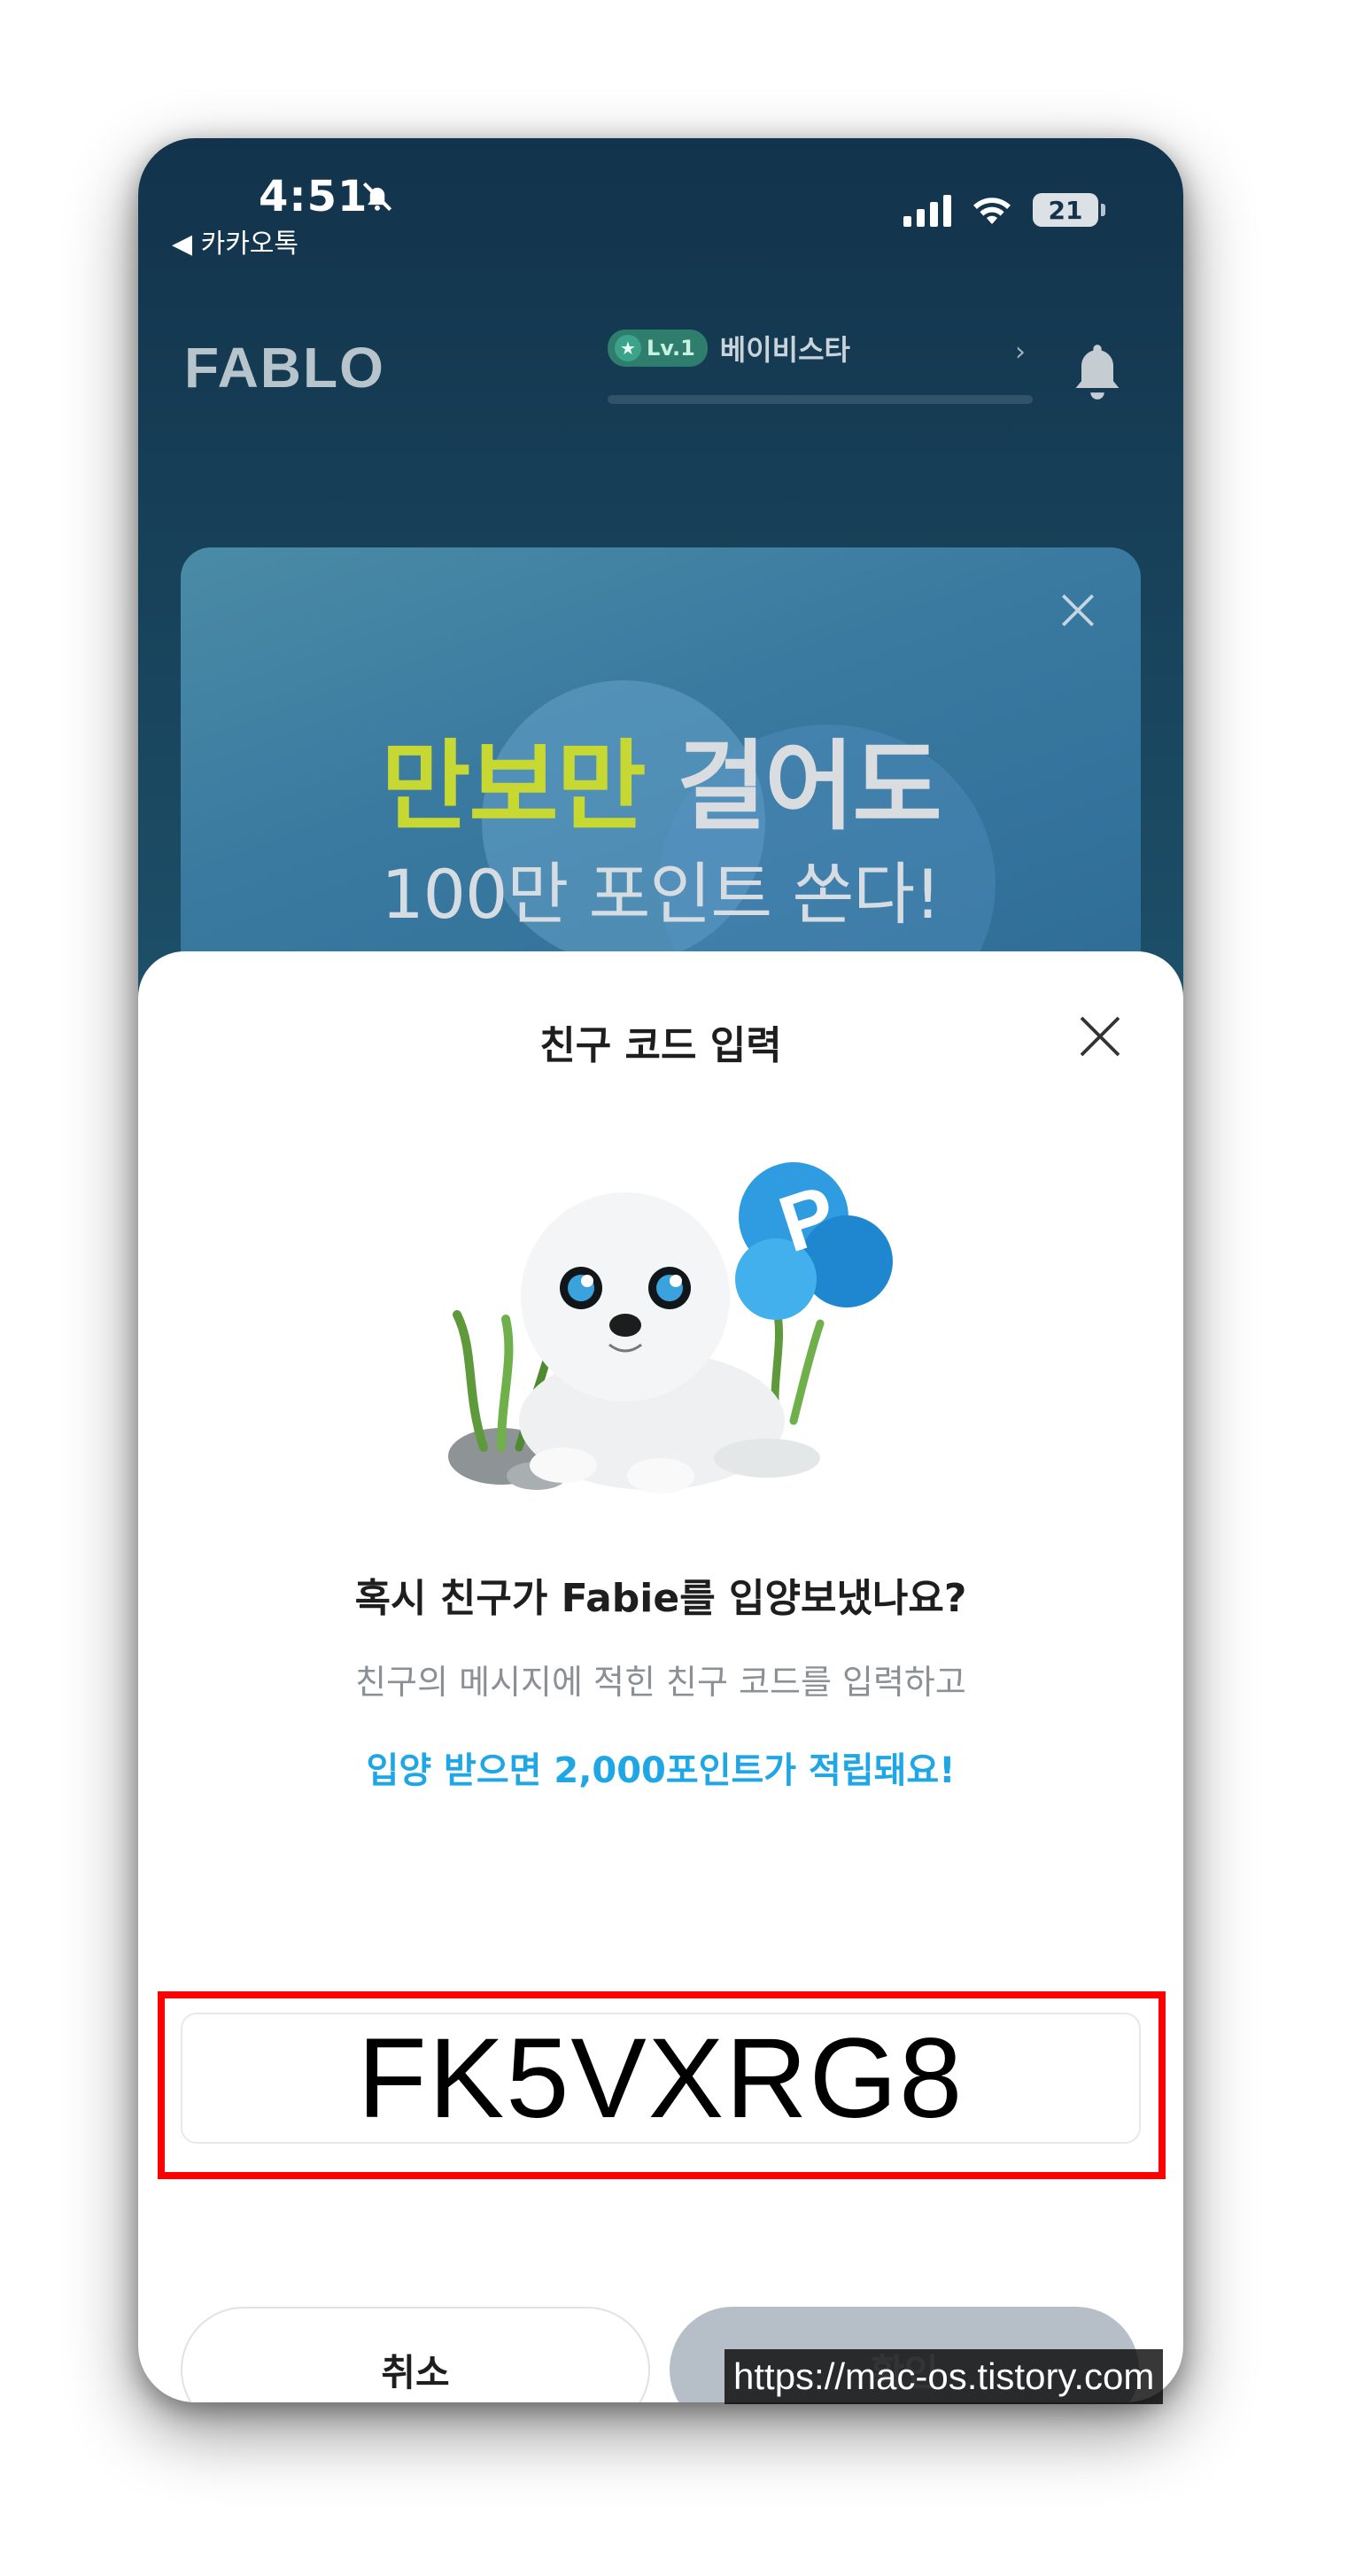 The image size is (1356, 2576). I want to click on level-badge: ★ Lv.1, so click(658, 348).